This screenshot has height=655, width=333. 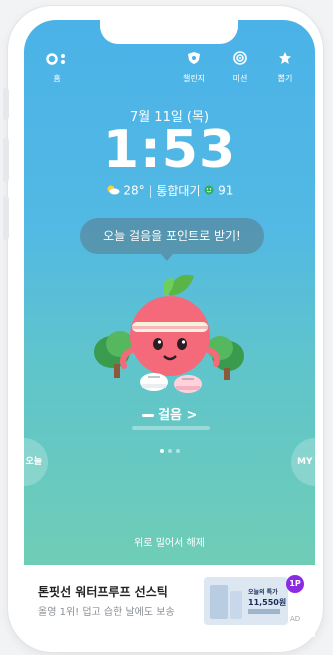 I want to click on steps-bar-icon, so click(x=147, y=415).